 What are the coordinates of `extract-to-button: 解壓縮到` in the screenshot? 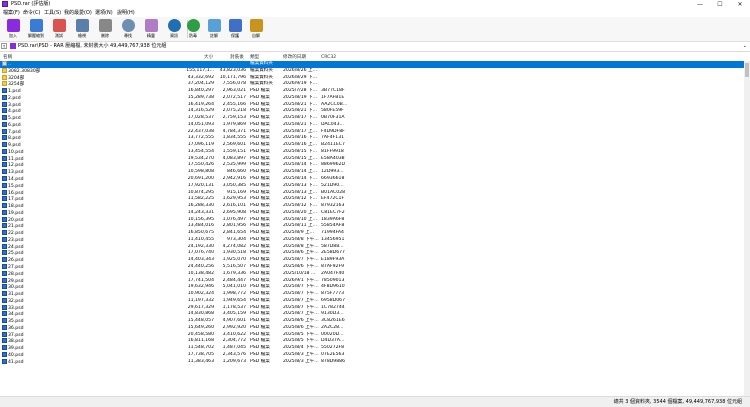 It's located at (36, 29).